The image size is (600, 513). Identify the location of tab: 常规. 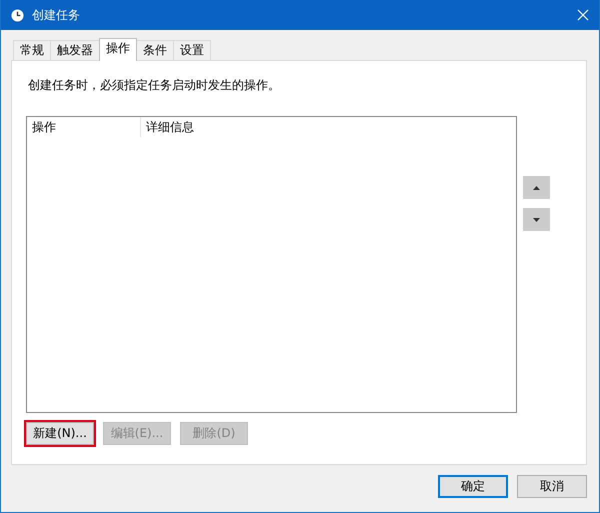
(32, 50).